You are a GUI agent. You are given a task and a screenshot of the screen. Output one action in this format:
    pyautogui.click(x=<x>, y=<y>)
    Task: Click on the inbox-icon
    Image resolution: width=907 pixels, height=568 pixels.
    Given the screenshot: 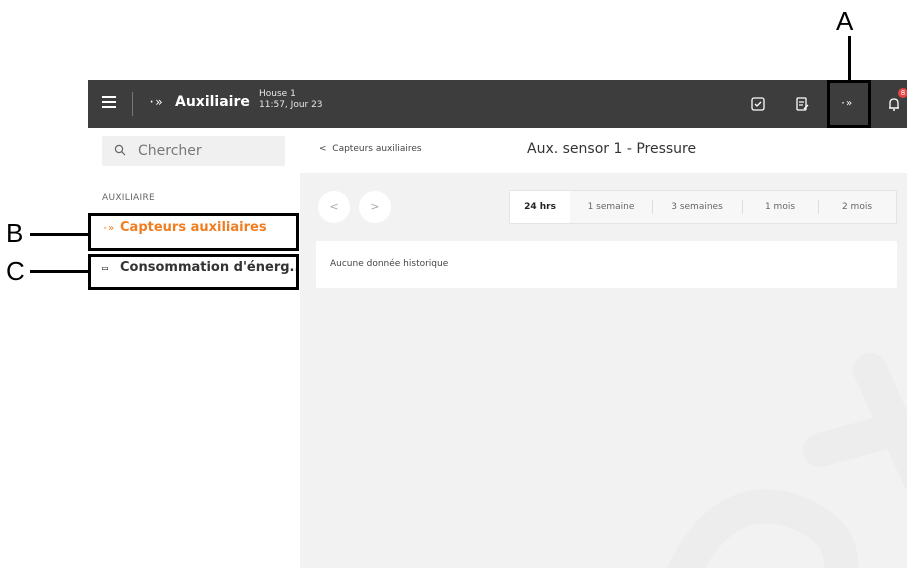 What is the action you would take?
    pyautogui.click(x=758, y=104)
    